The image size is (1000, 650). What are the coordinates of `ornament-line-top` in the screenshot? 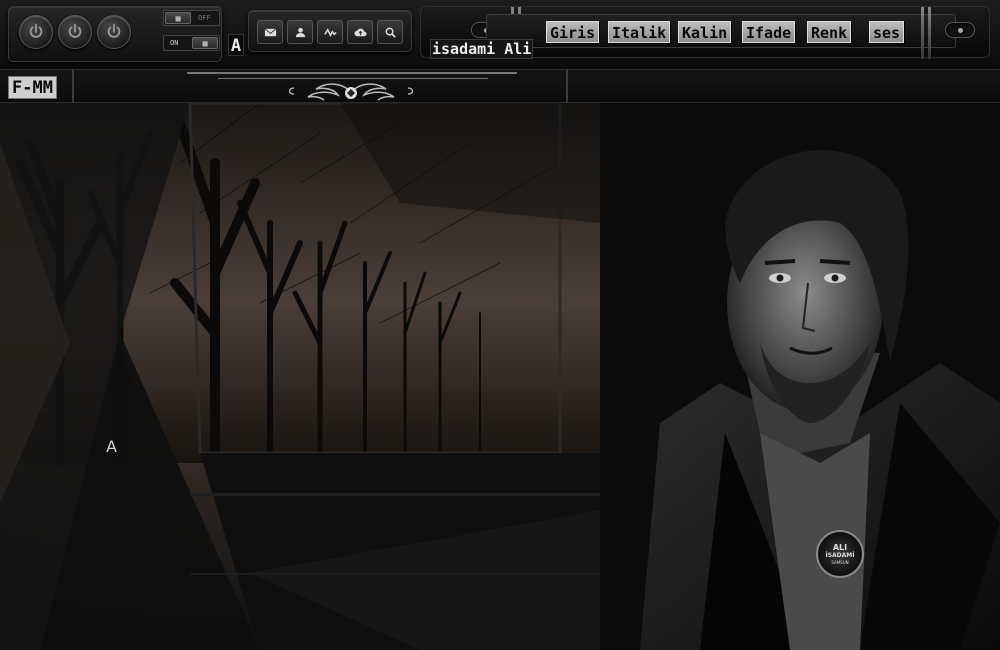 It's located at (352, 73).